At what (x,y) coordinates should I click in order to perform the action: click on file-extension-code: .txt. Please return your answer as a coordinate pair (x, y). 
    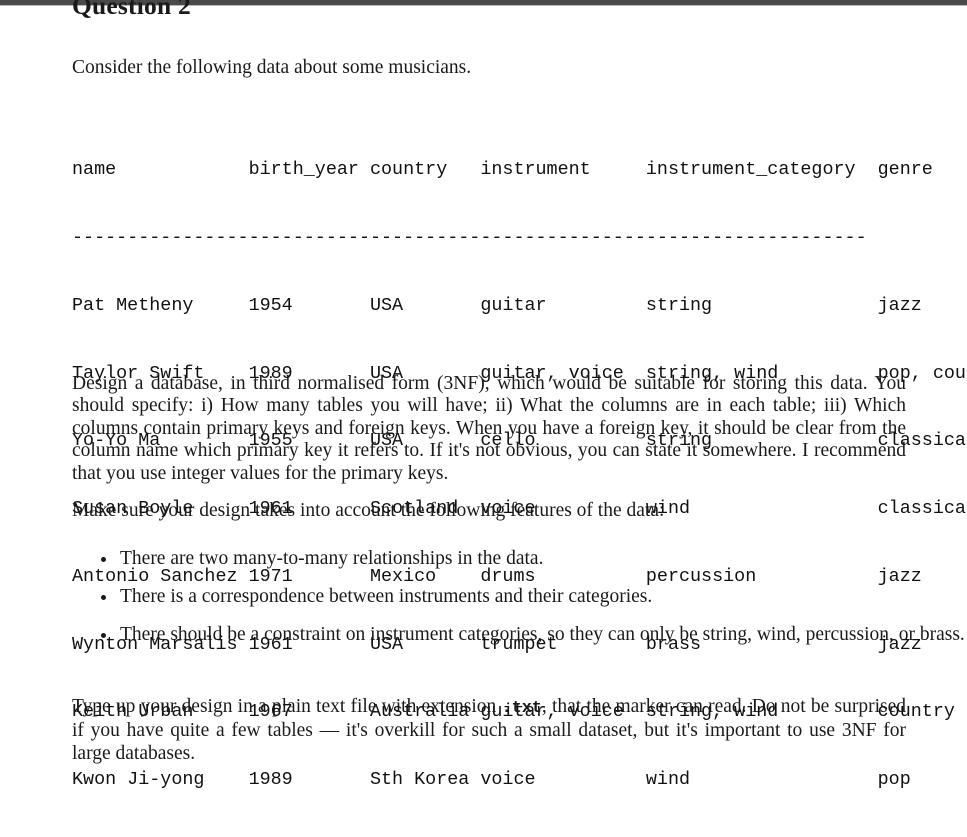
    Looking at the image, I should click on (521, 708).